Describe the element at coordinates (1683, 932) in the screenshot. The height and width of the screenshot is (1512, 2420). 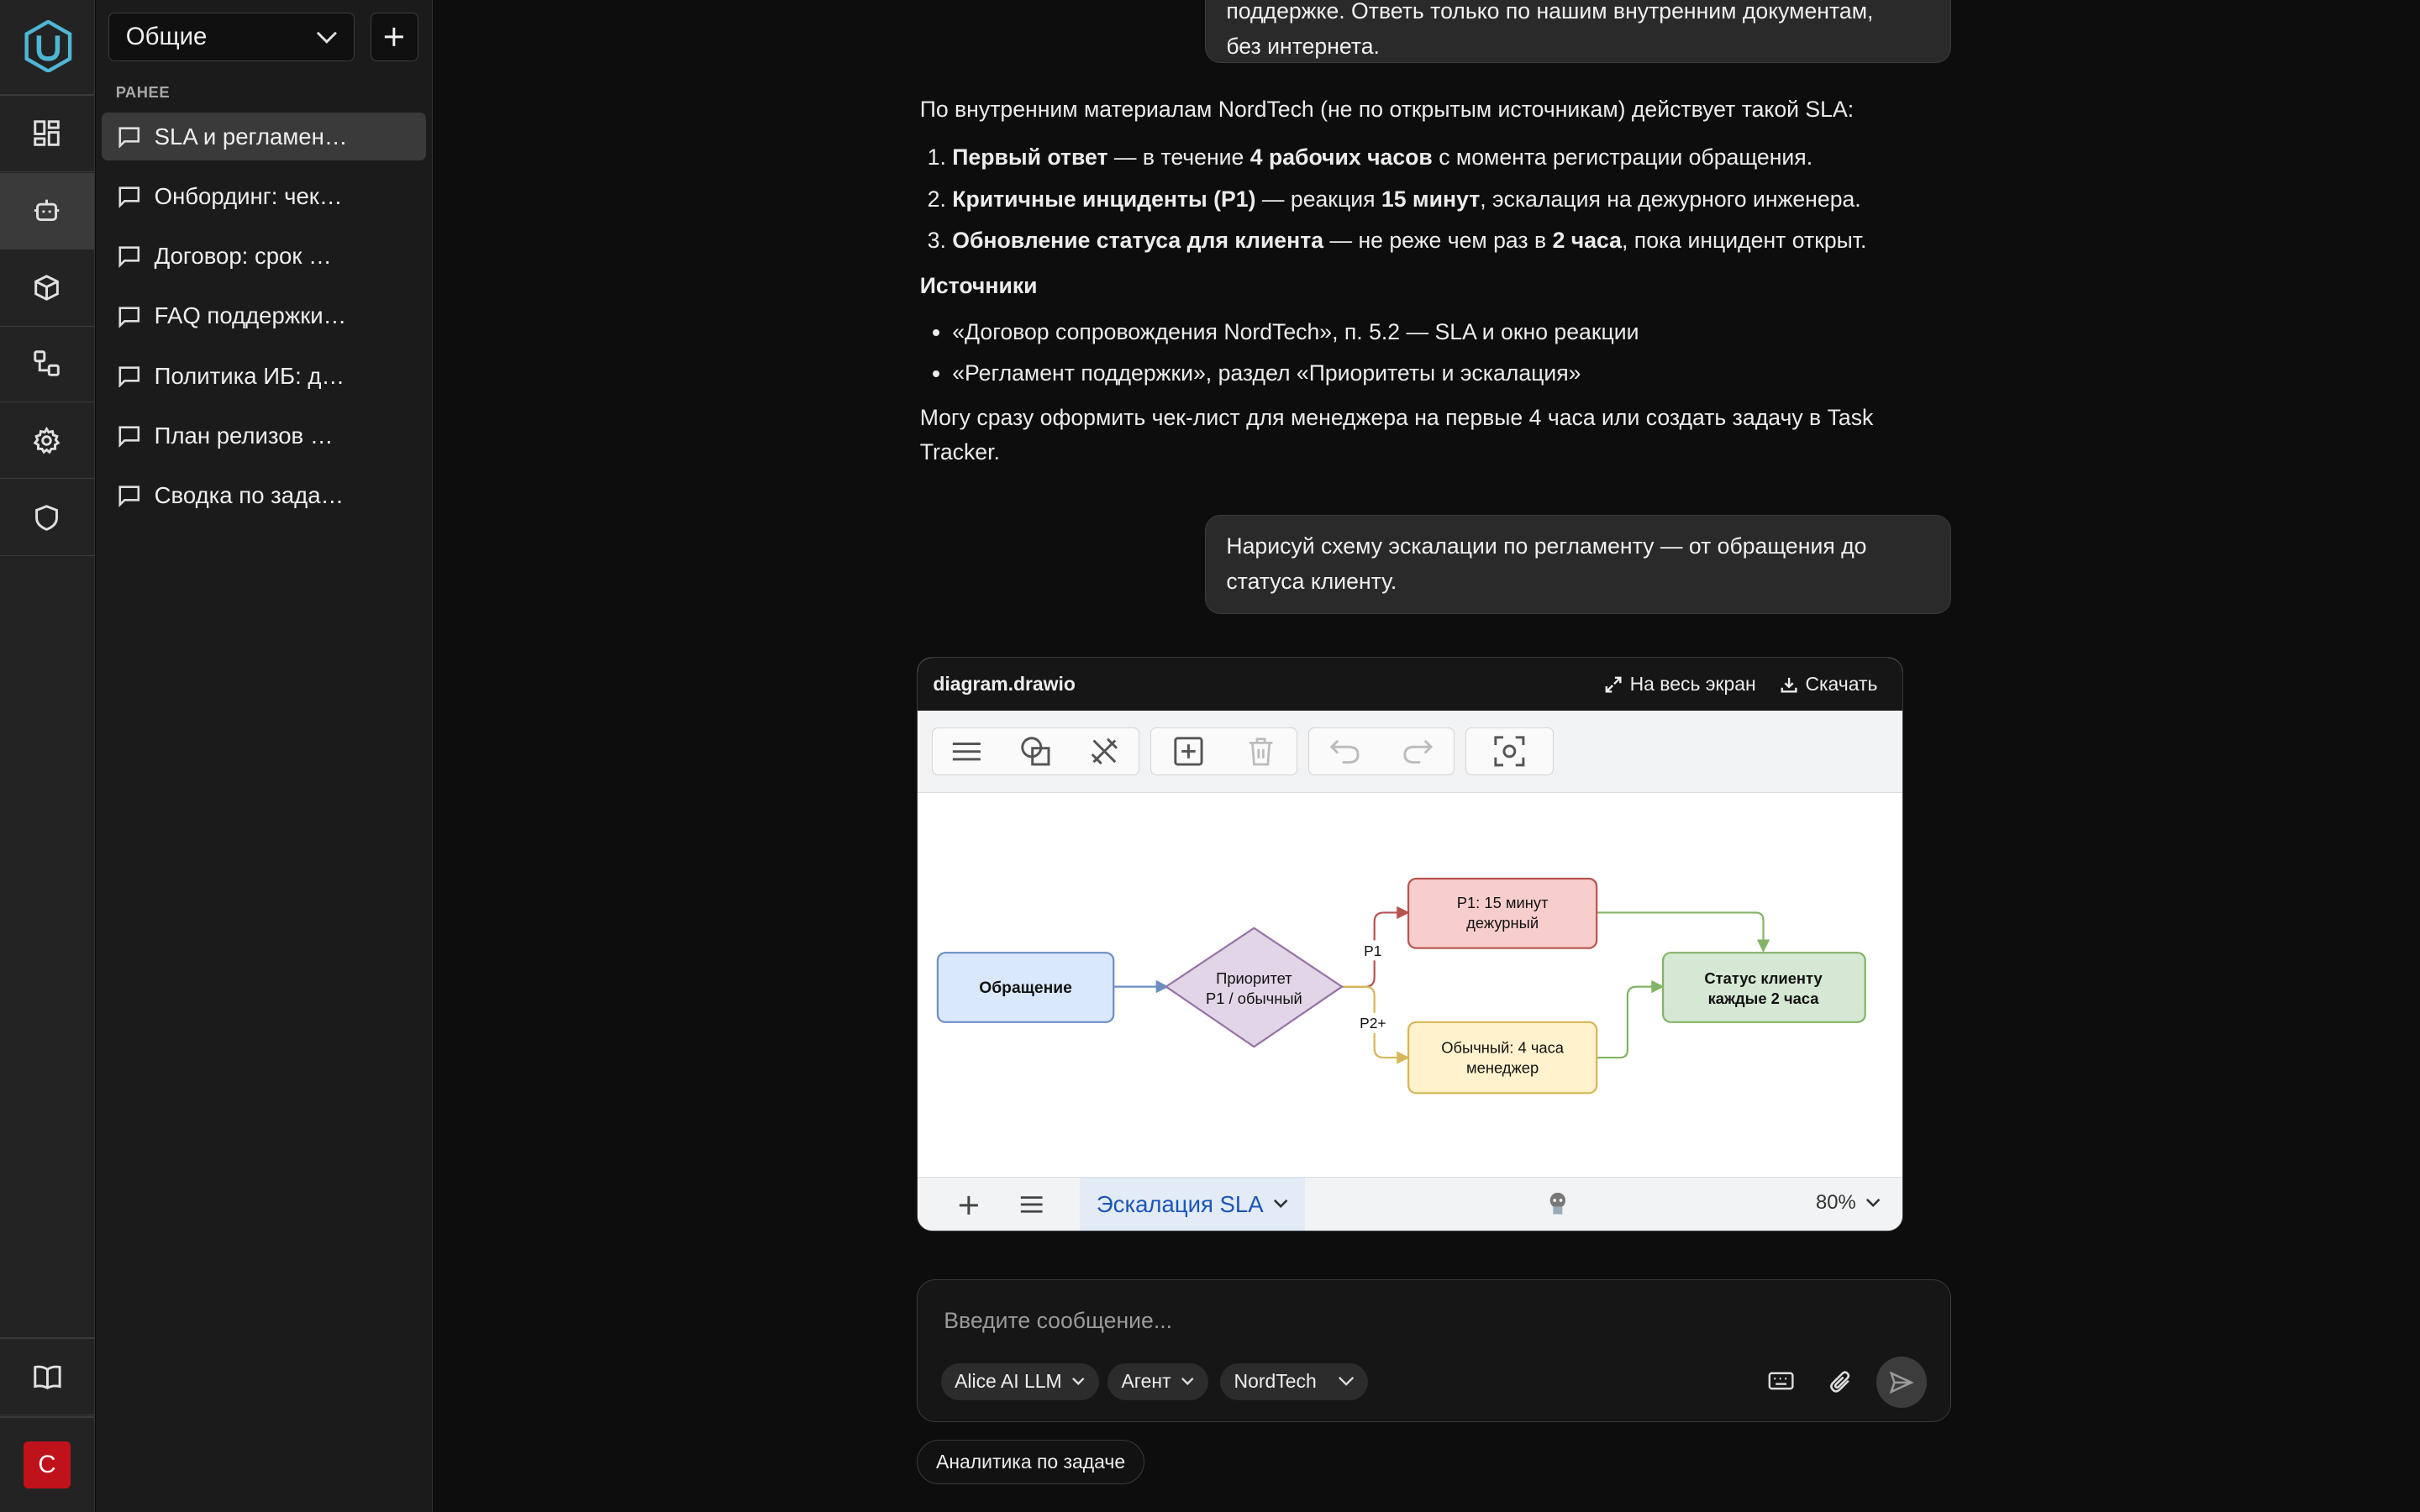
I see `edge-p1-status` at that location.